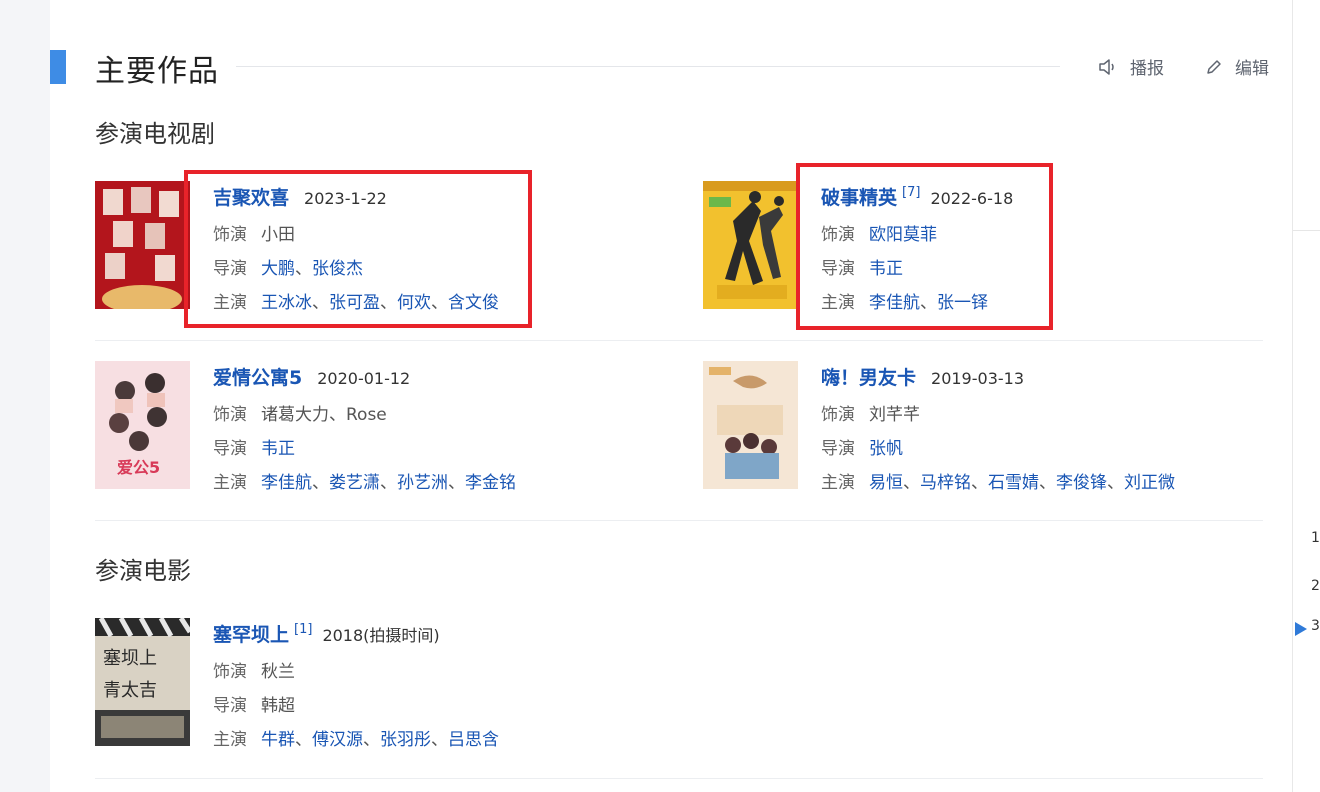  Describe the element at coordinates (679, 778) in the screenshot. I see `bottom-divider` at that location.